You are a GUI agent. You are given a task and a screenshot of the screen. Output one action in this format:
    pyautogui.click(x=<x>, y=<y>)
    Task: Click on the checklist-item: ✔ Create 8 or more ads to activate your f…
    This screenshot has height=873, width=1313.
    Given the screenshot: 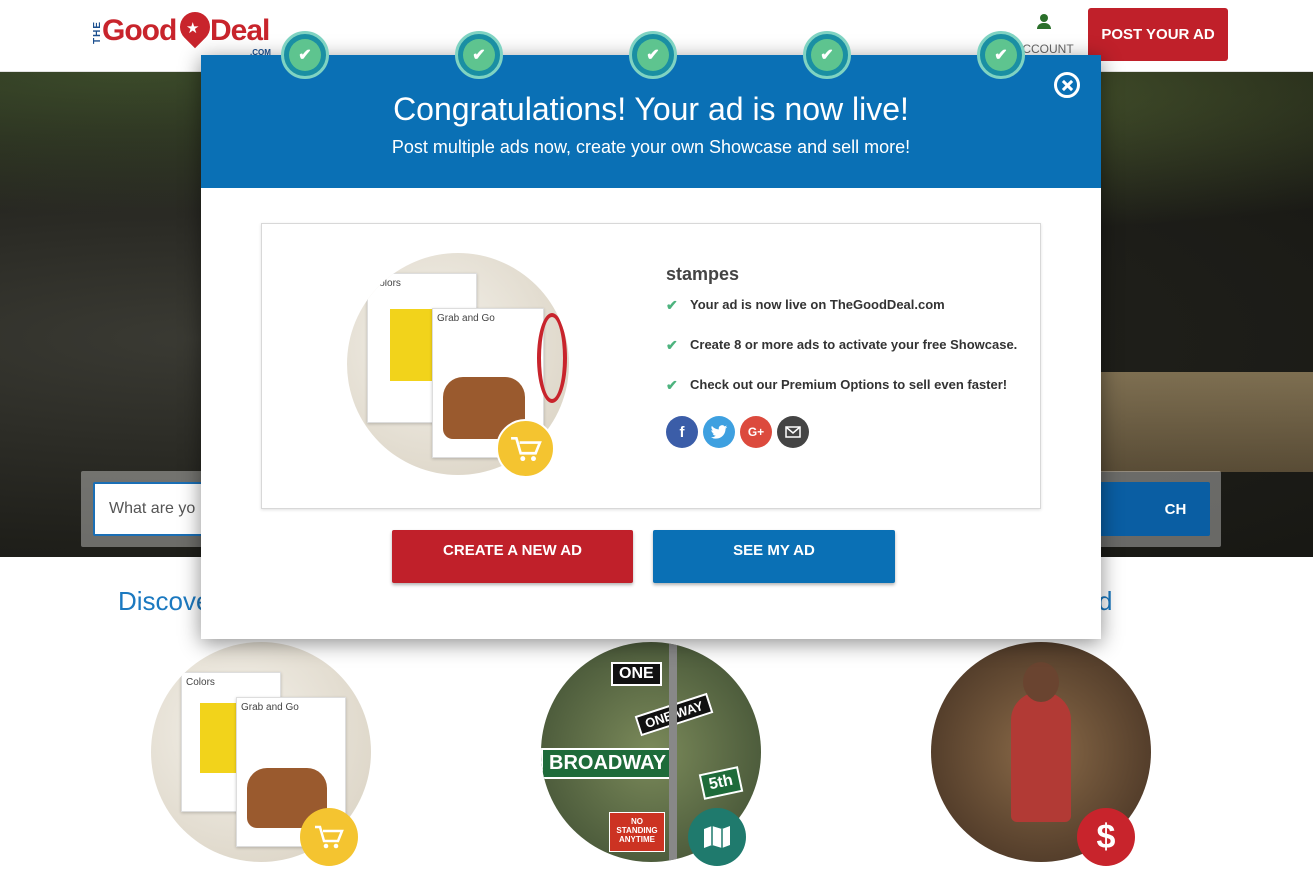 What is the action you would take?
    pyautogui.click(x=841, y=356)
    